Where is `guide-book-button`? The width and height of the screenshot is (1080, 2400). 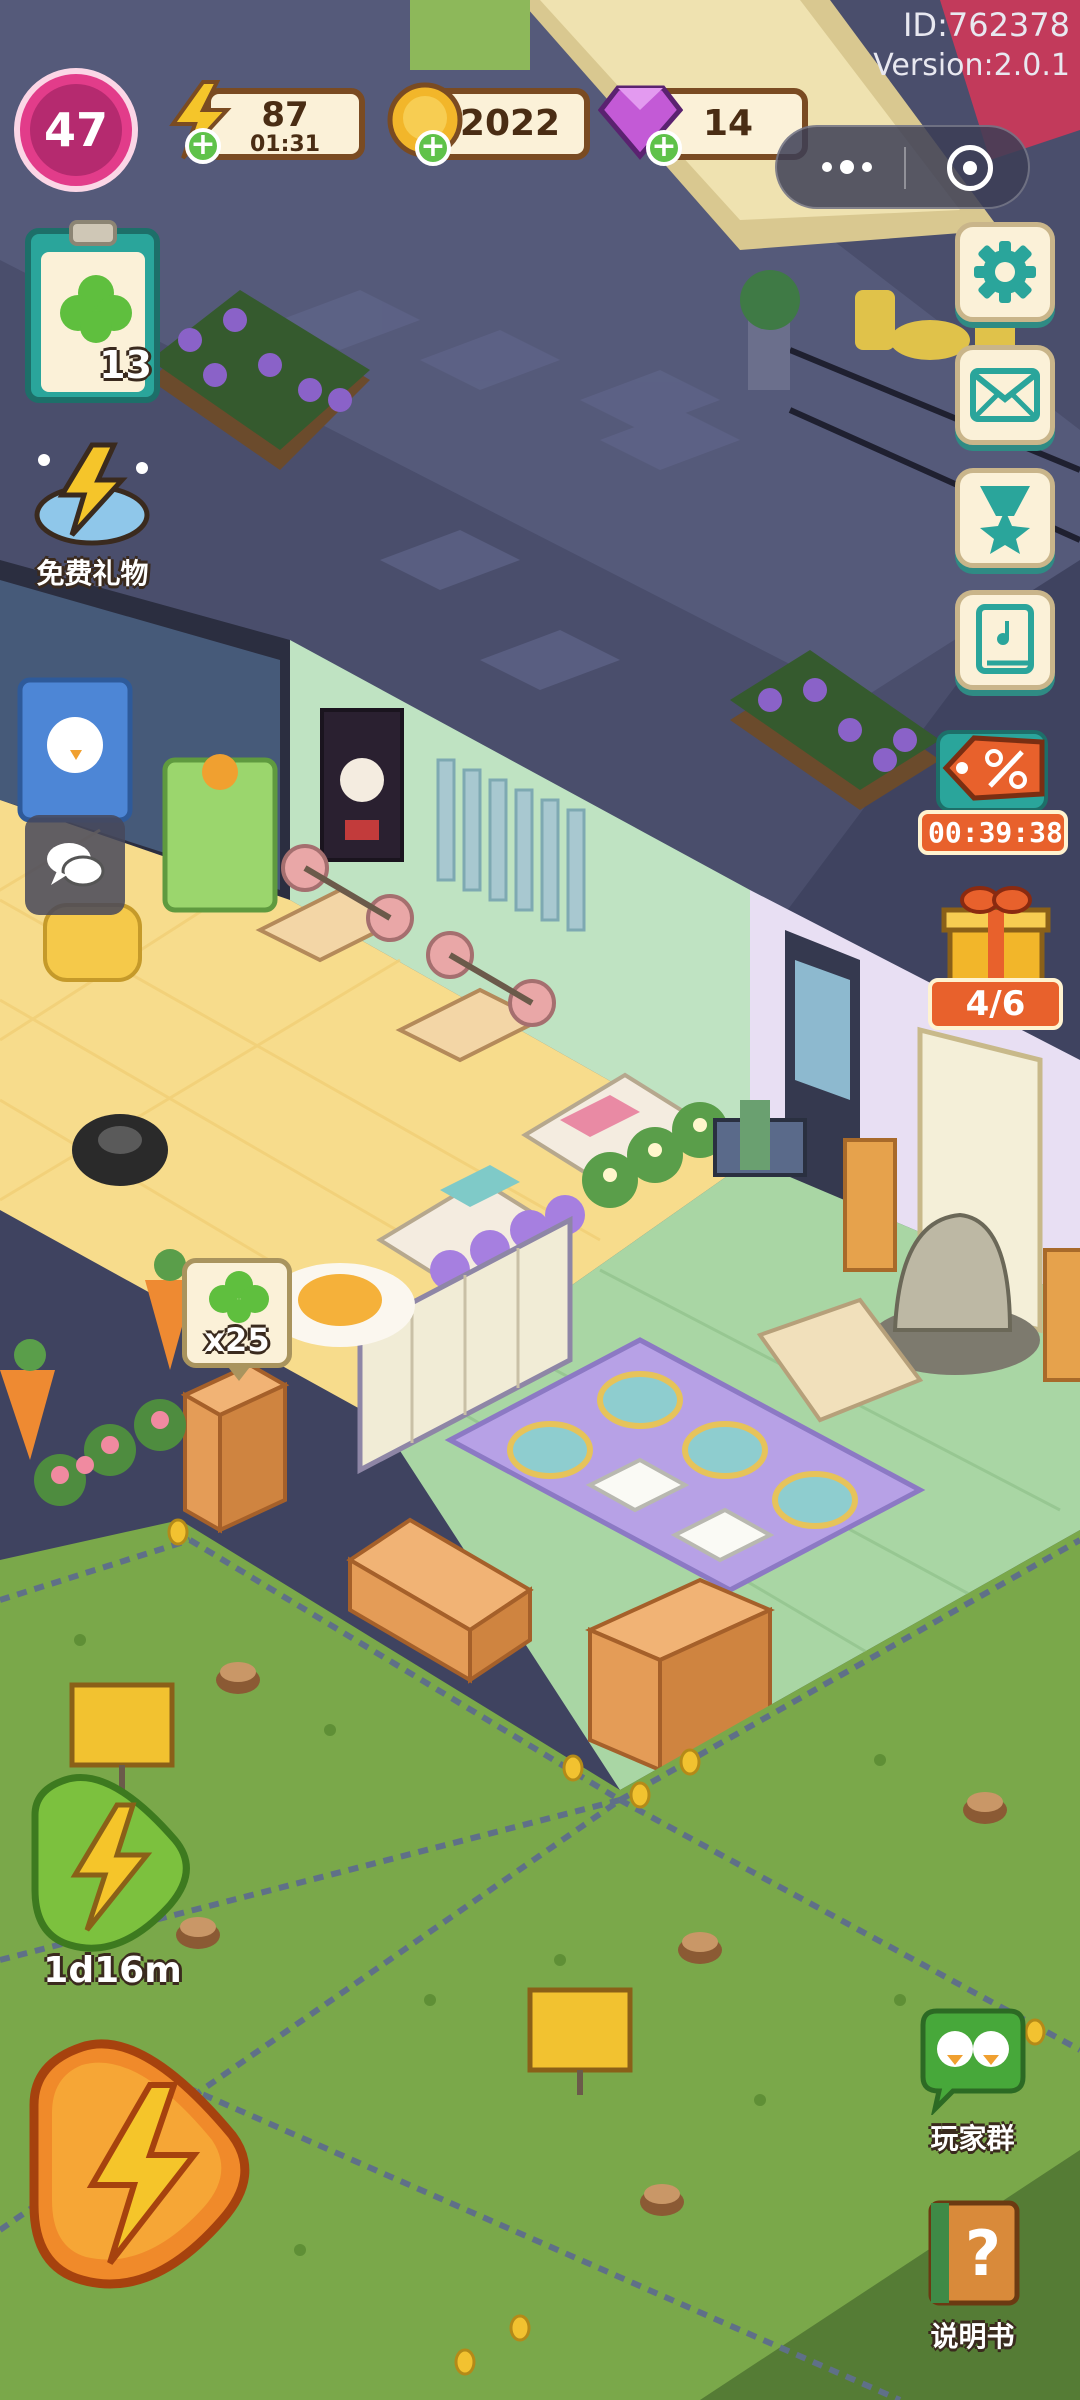 guide-book-button is located at coordinates (1005, 640).